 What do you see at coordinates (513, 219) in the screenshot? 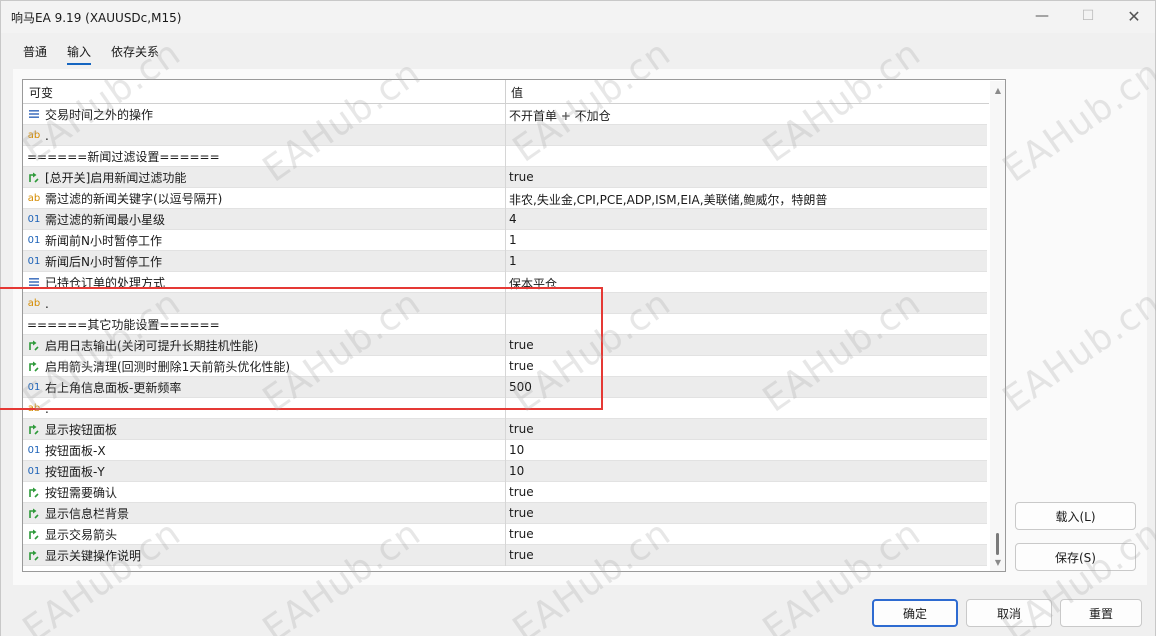
I see `parameter-value-cell: 4` at bounding box center [513, 219].